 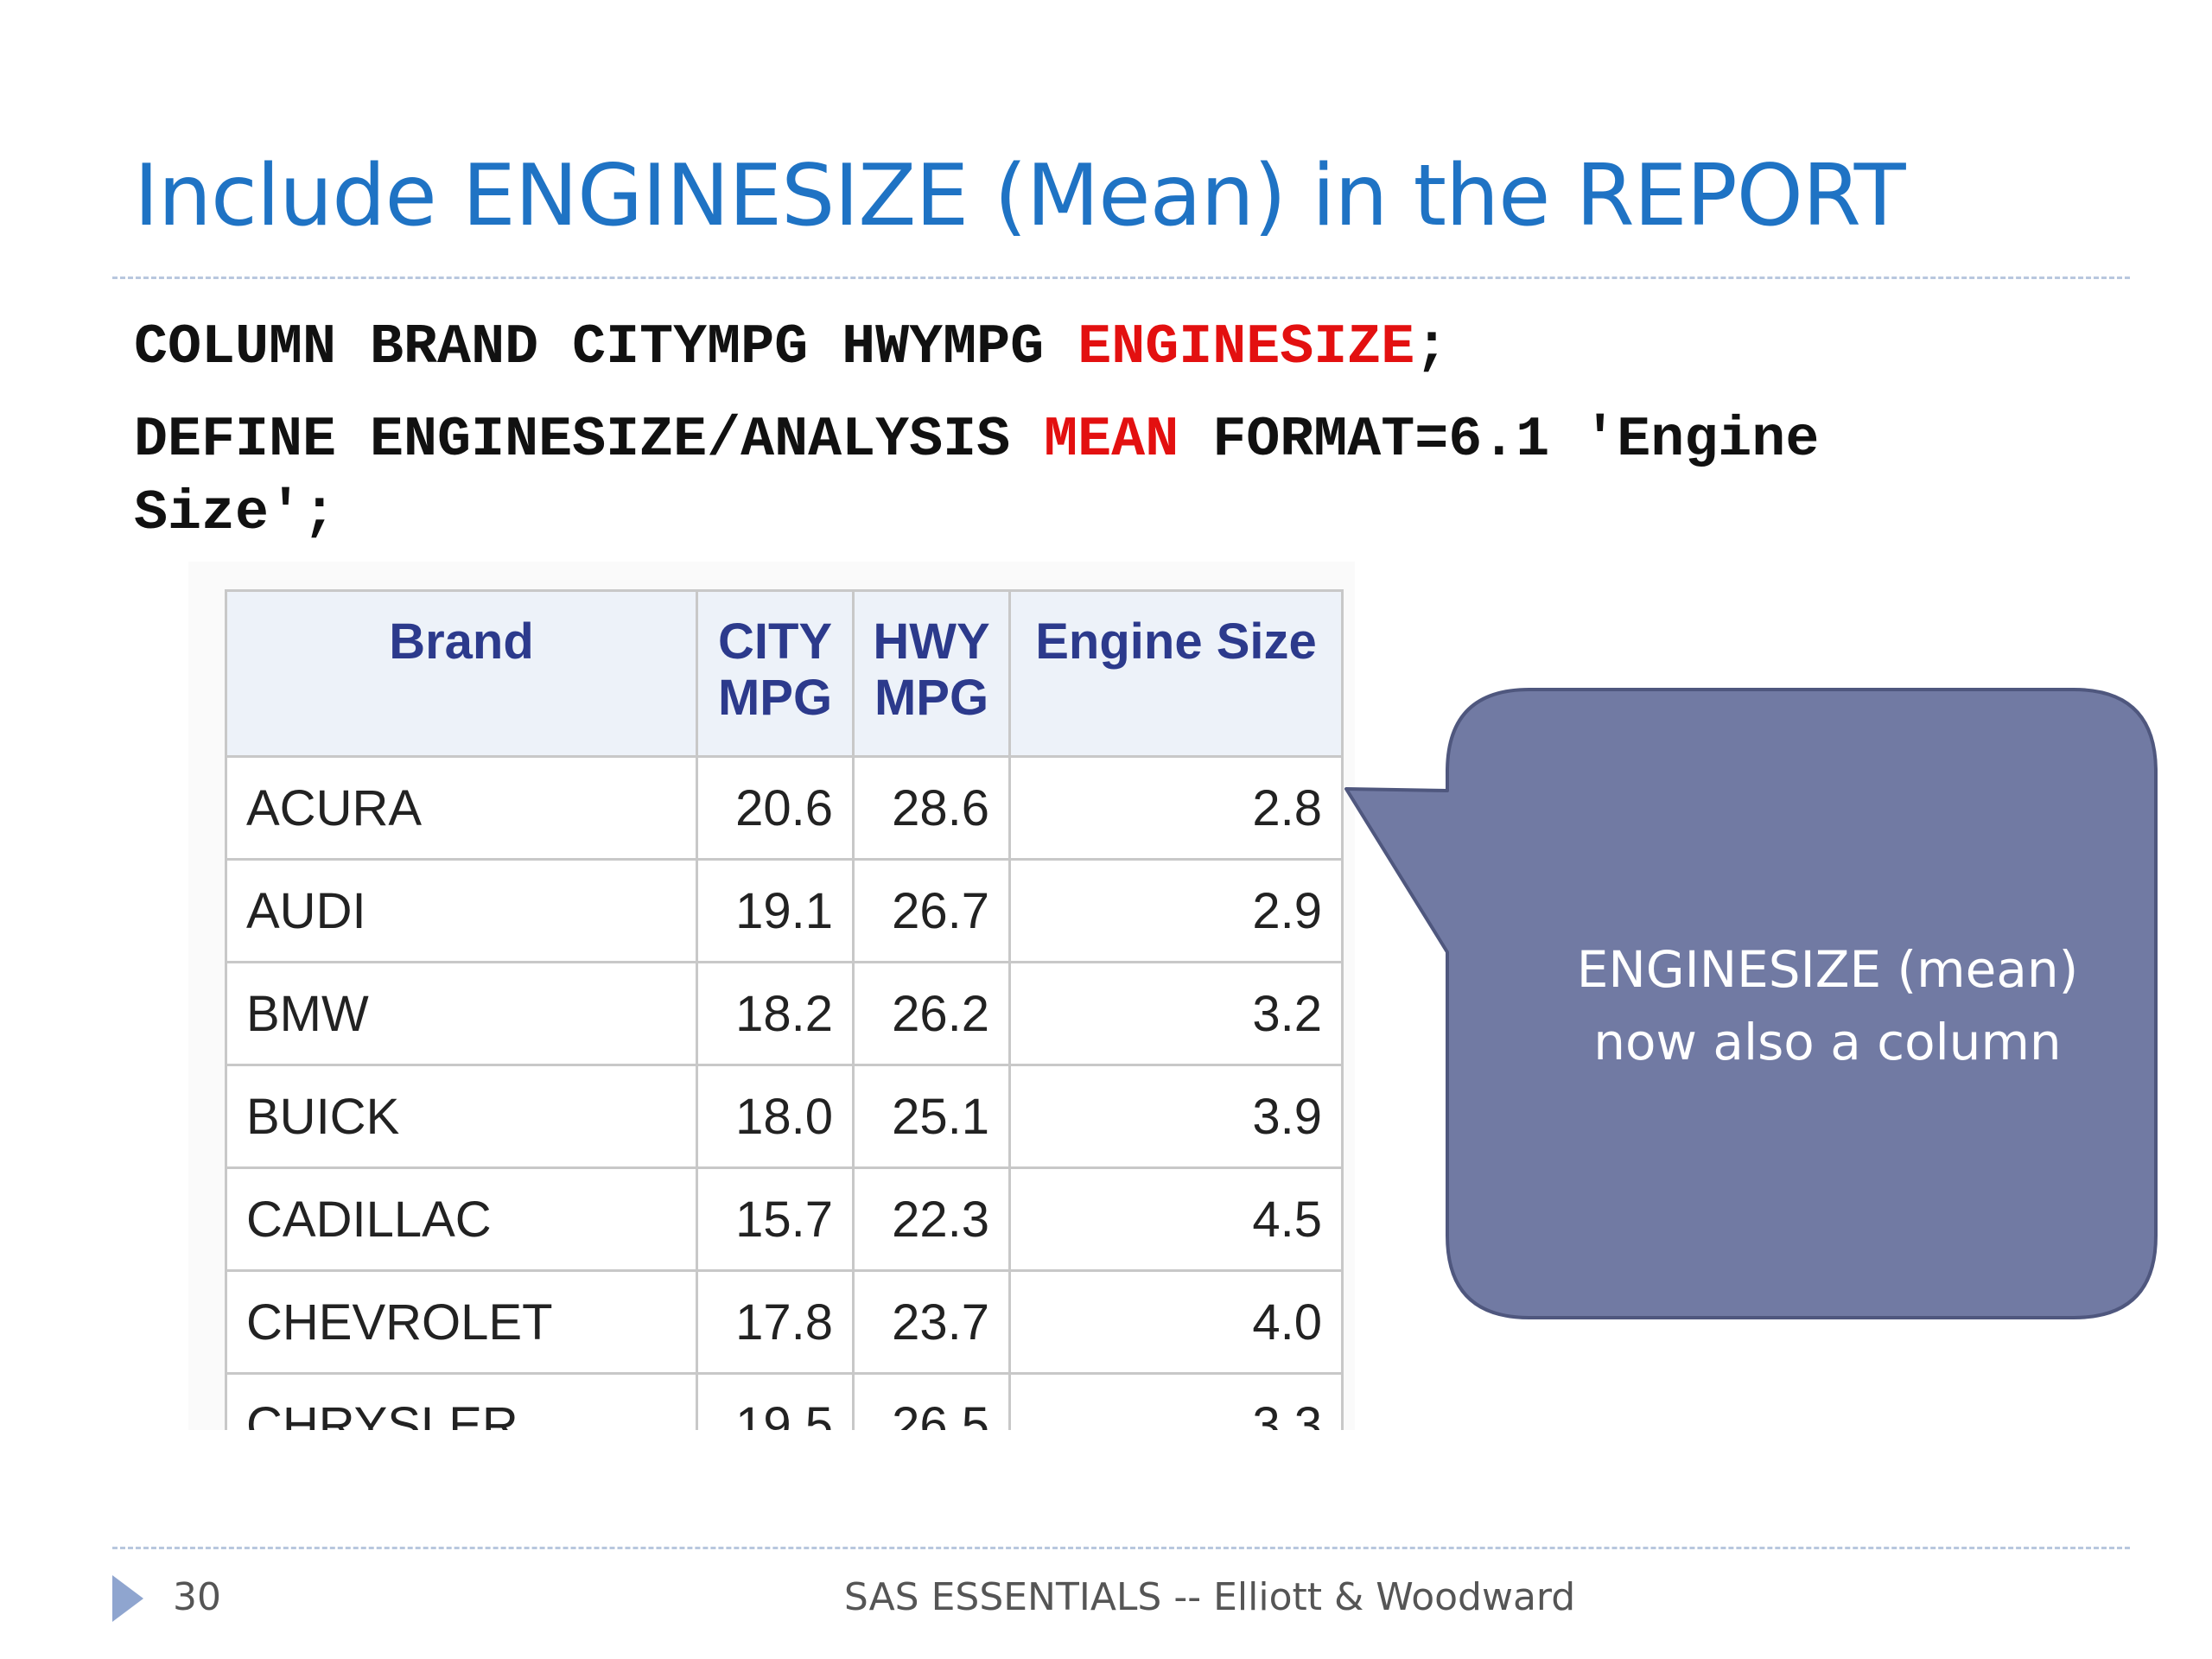 I want to click on code-line-column: COLUMN BRAND CITYMPG HWYMPG ENGINESIZE;, so click(x=791, y=348).